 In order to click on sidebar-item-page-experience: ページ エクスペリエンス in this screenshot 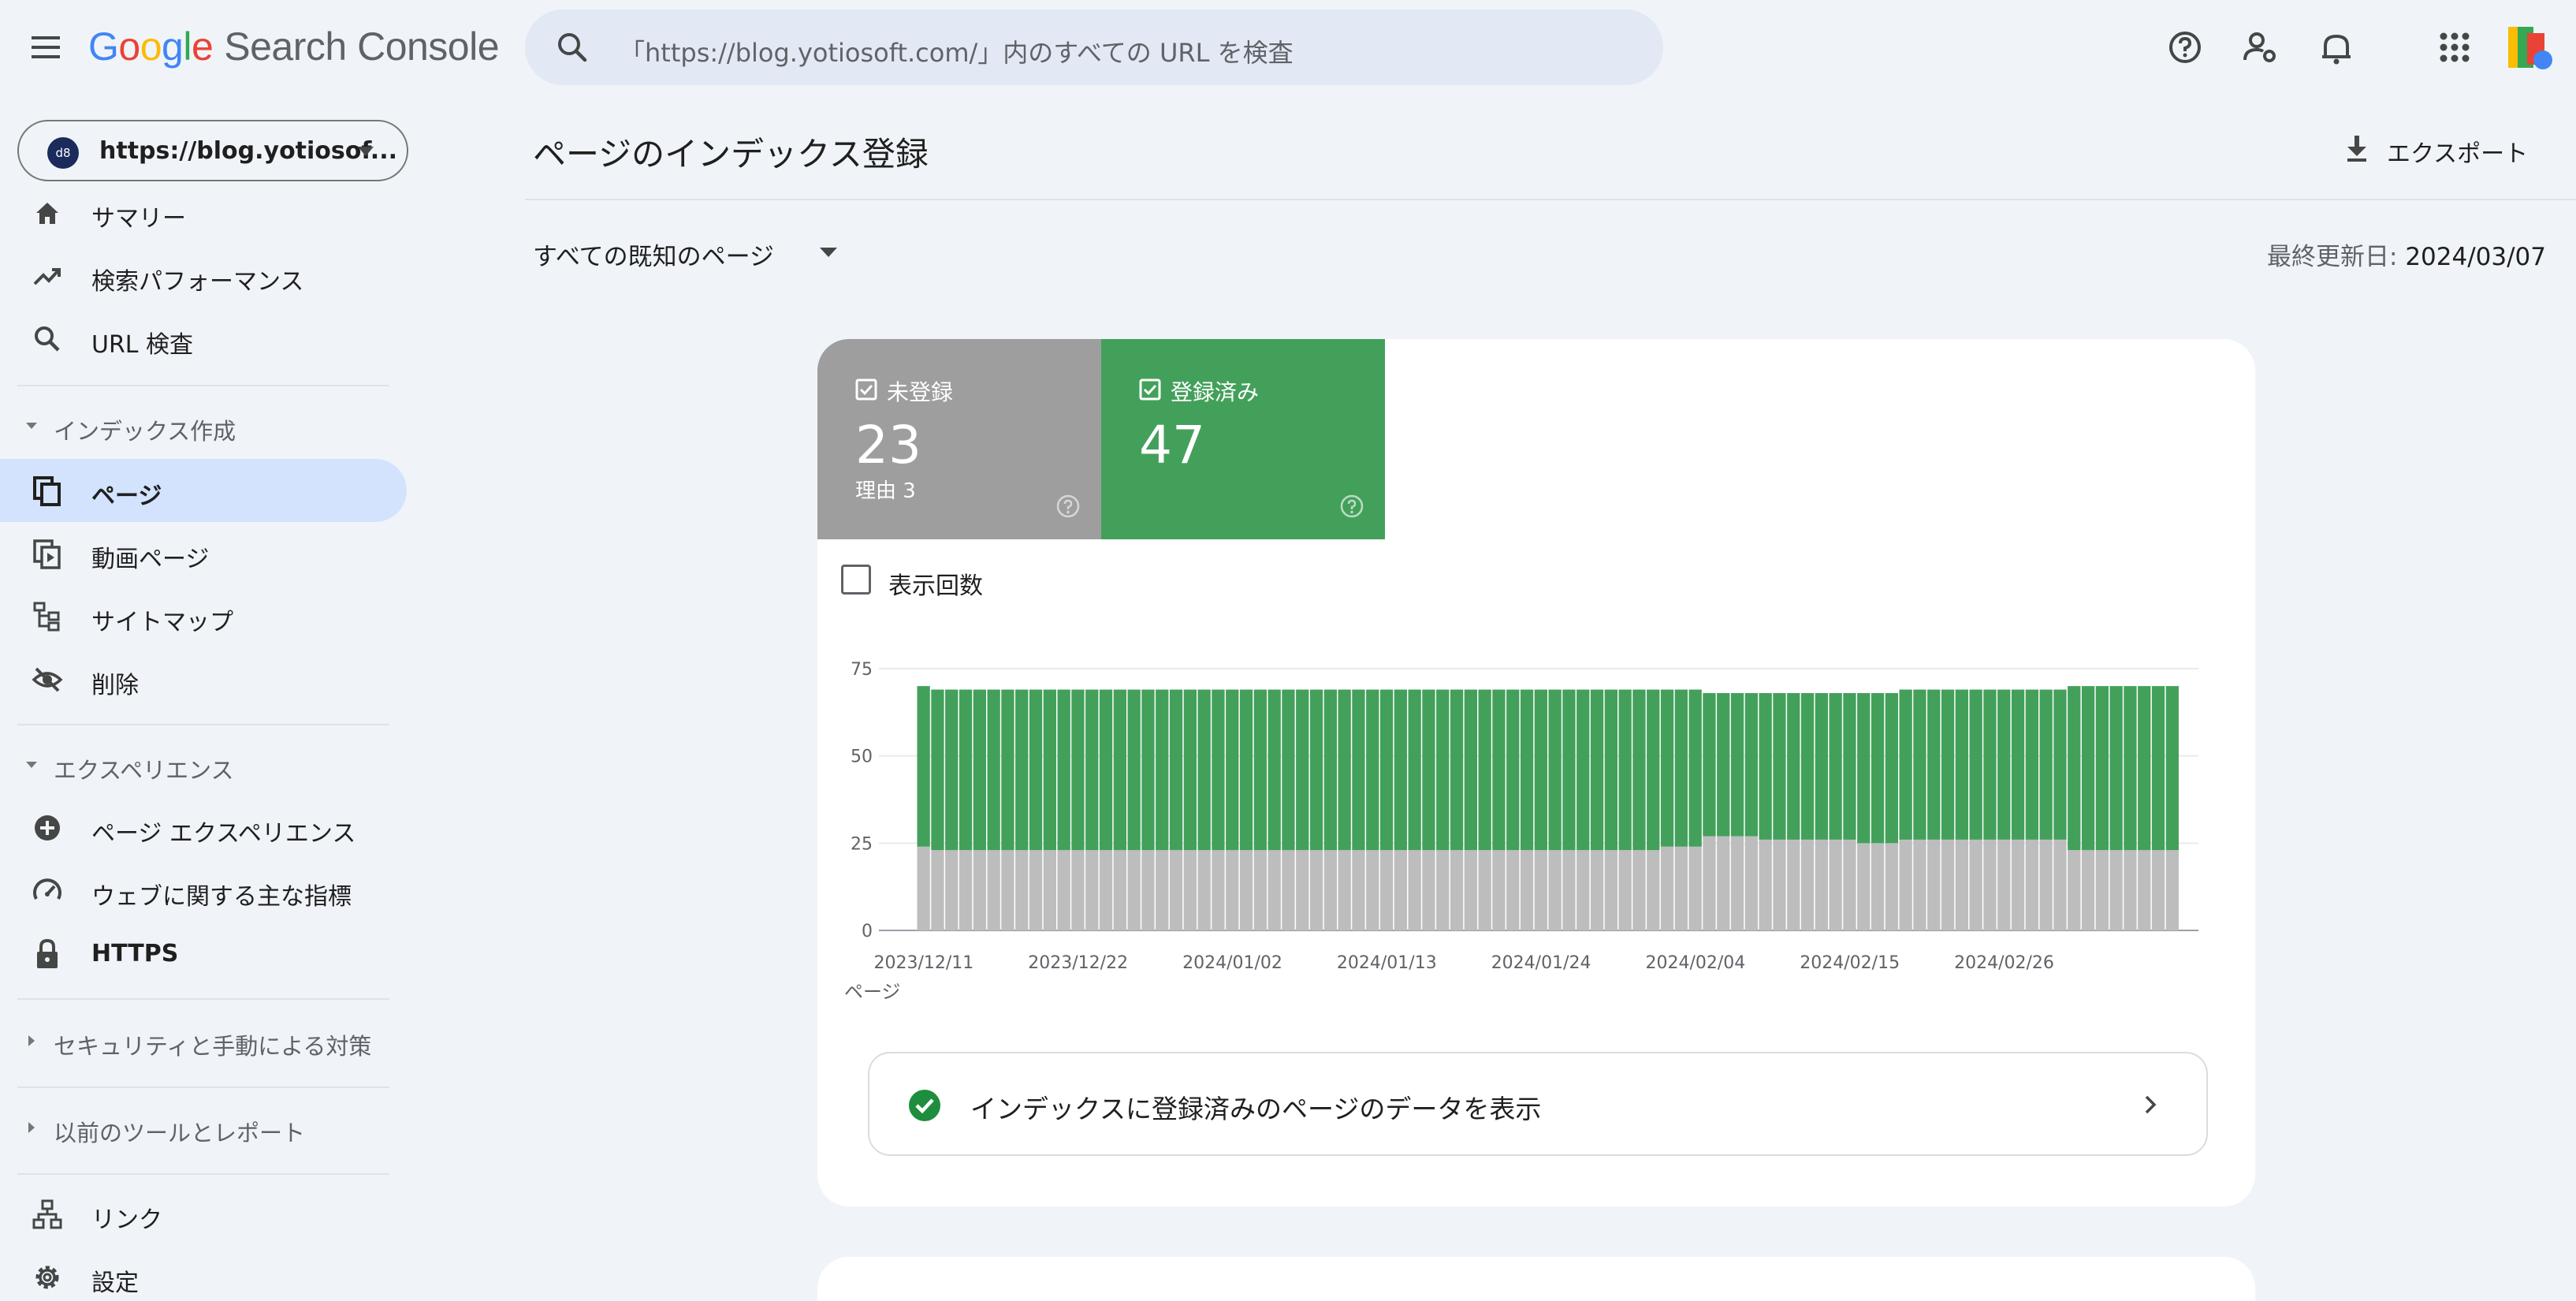, I will do `click(203, 827)`.